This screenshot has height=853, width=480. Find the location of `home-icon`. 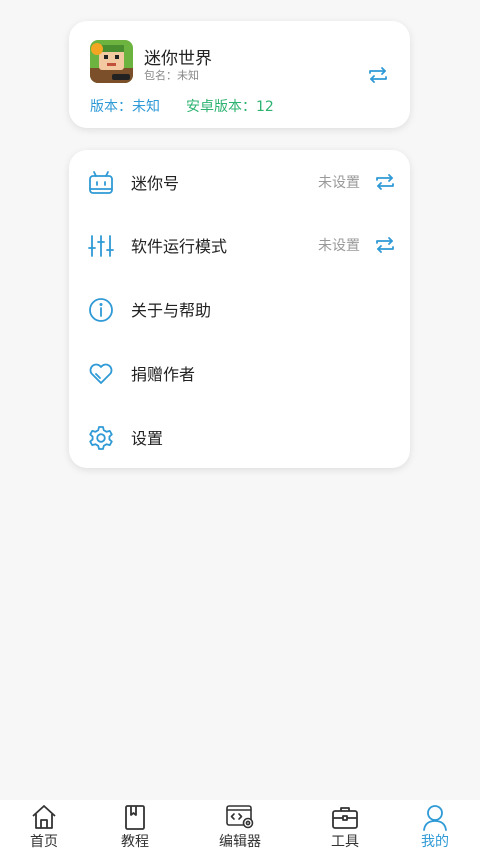

home-icon is located at coordinates (44, 817).